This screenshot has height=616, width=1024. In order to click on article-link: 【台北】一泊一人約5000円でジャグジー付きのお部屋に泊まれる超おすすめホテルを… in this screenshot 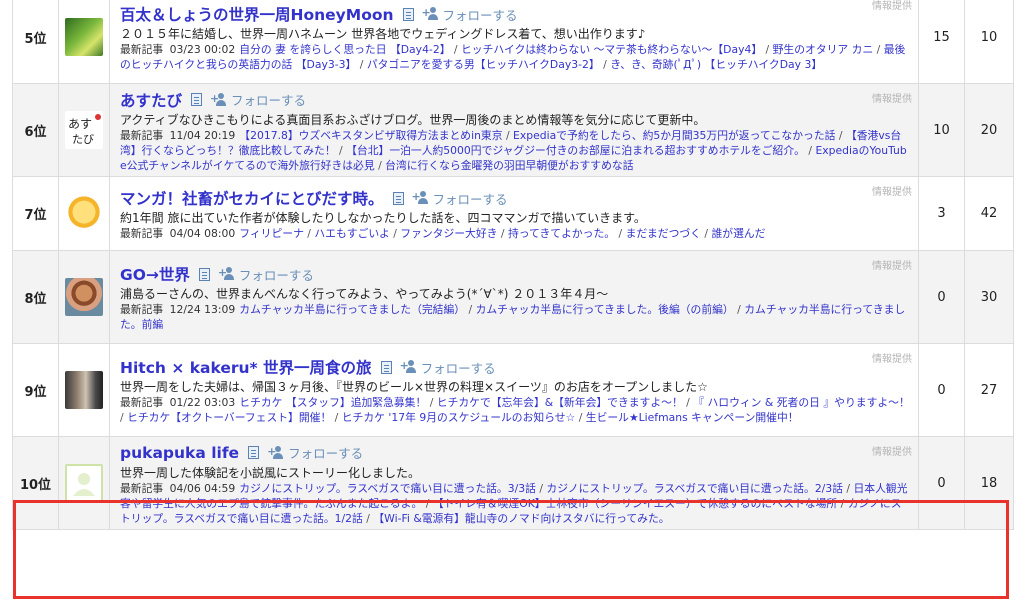, I will do `click(575, 150)`.